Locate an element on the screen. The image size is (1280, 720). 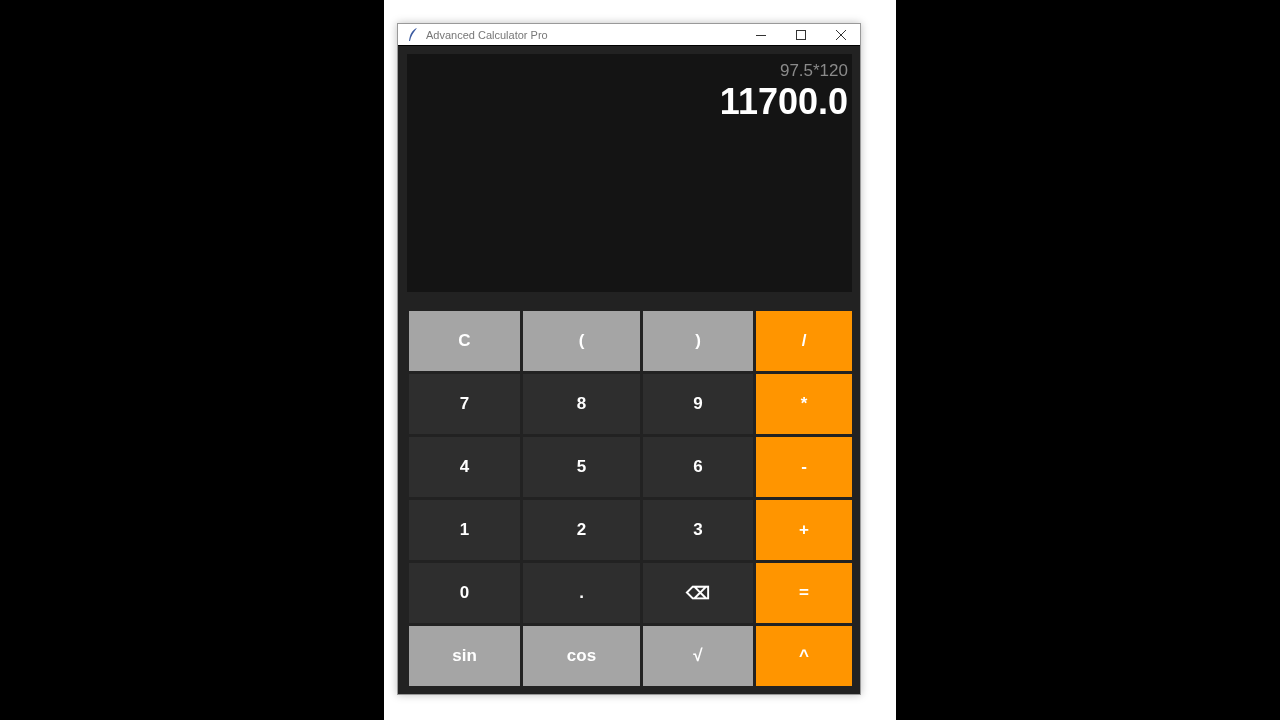
calculator-key: 4 is located at coordinates (464, 467).